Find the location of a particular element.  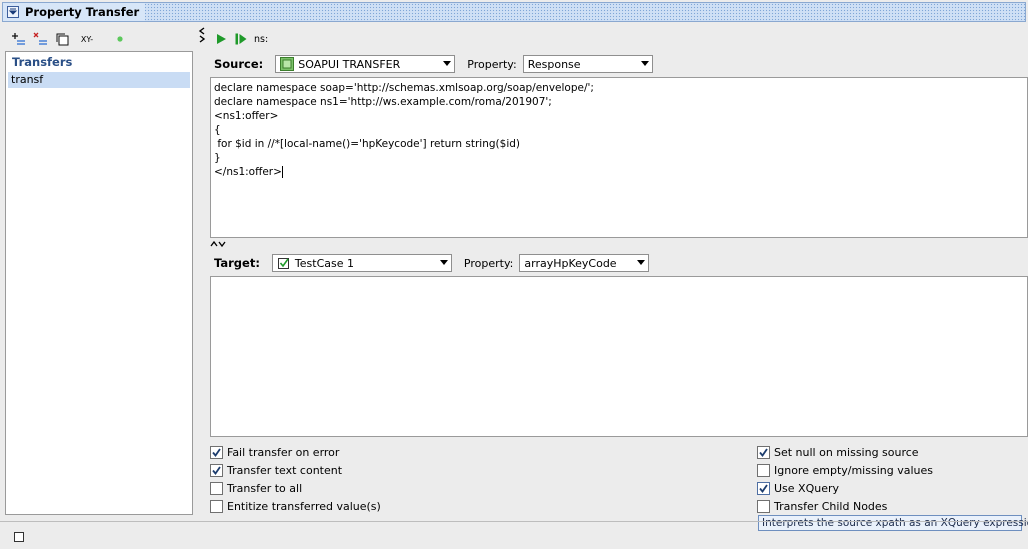

target-step-select: TestCase 1 is located at coordinates (361, 263).